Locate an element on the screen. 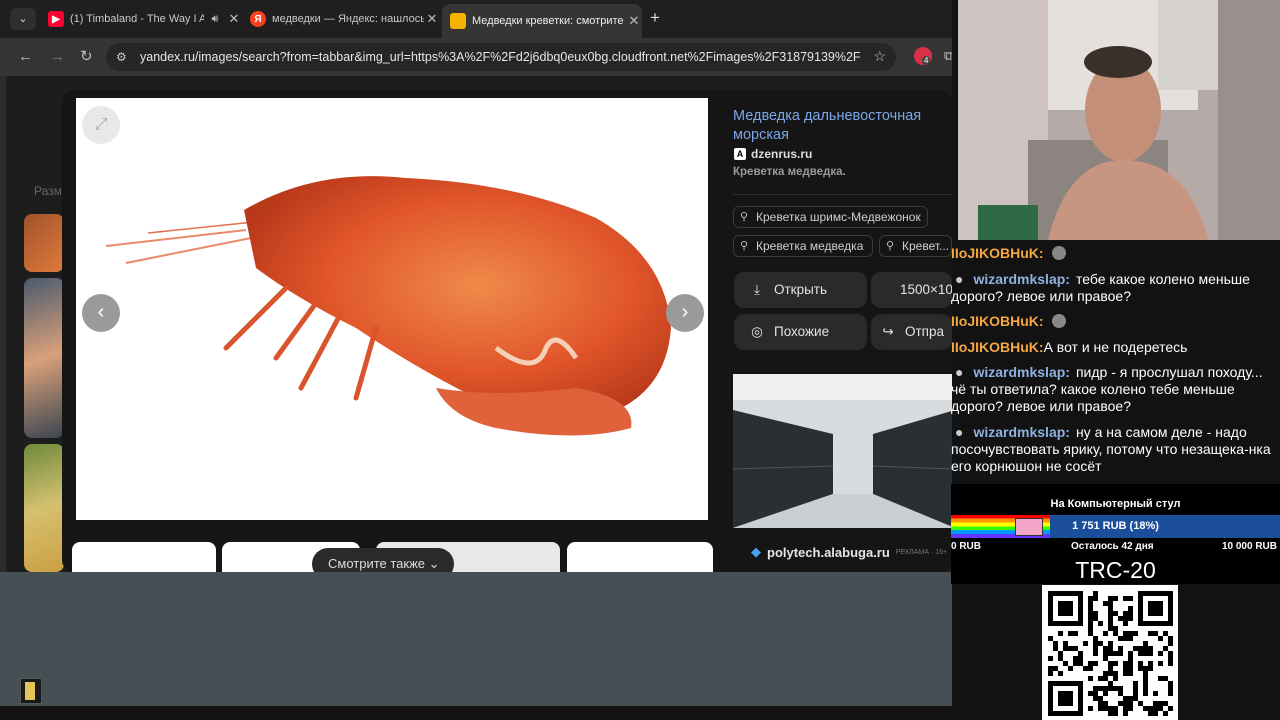 Image resolution: width=1280 pixels, height=720 pixels. similar-label: Похожие is located at coordinates (802, 331).